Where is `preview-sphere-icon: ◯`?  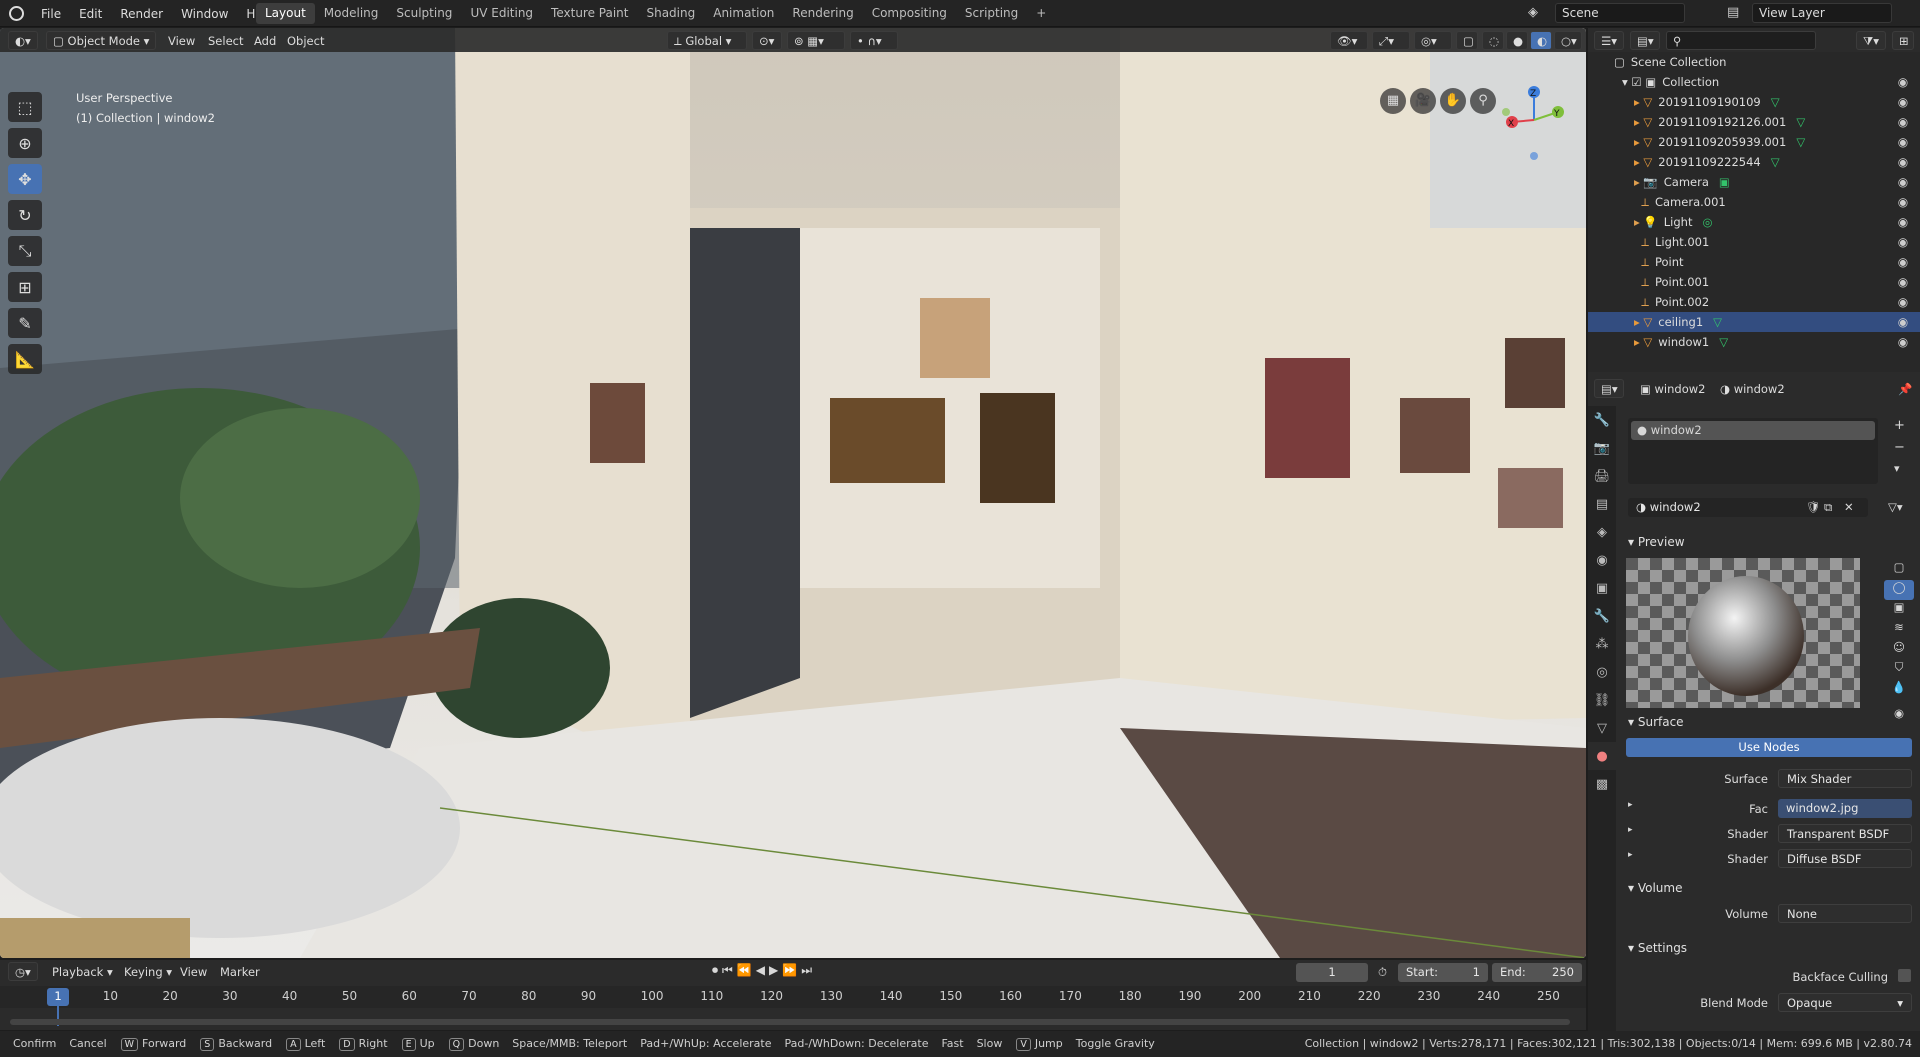
preview-sphere-icon: ◯ is located at coordinates (1899, 590).